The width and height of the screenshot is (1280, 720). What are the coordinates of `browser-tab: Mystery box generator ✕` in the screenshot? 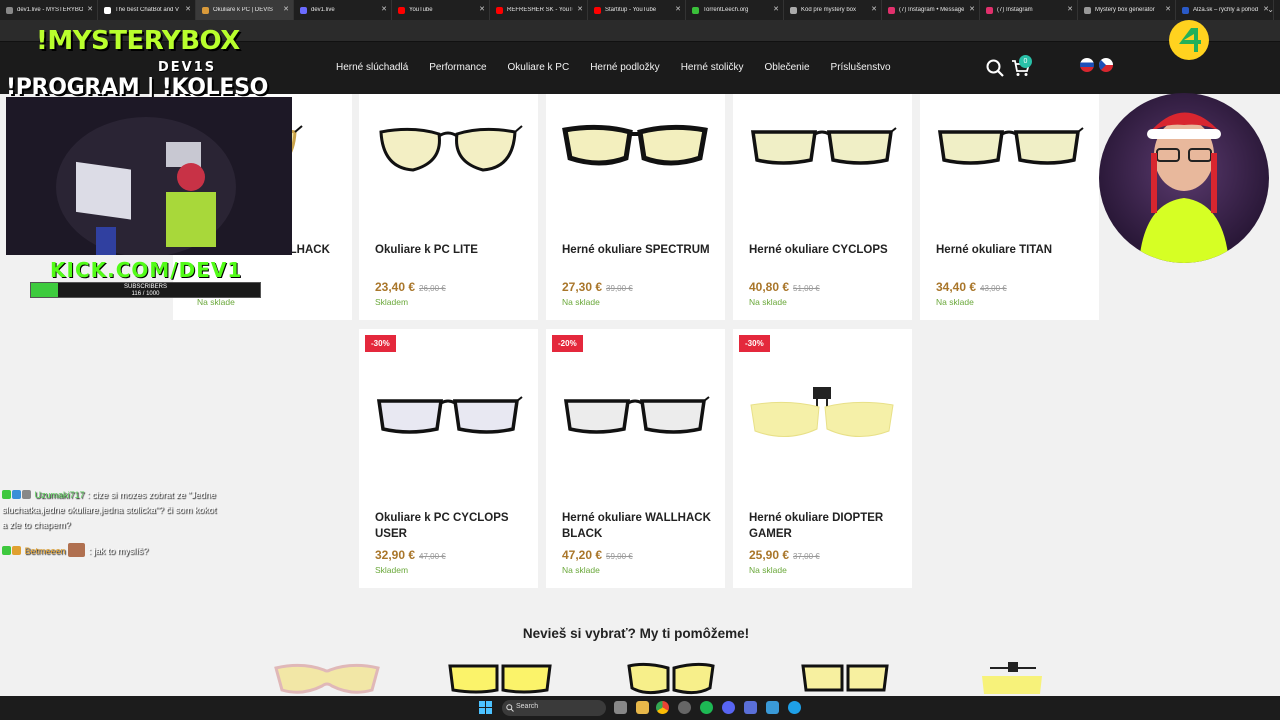 It's located at (1127, 10).